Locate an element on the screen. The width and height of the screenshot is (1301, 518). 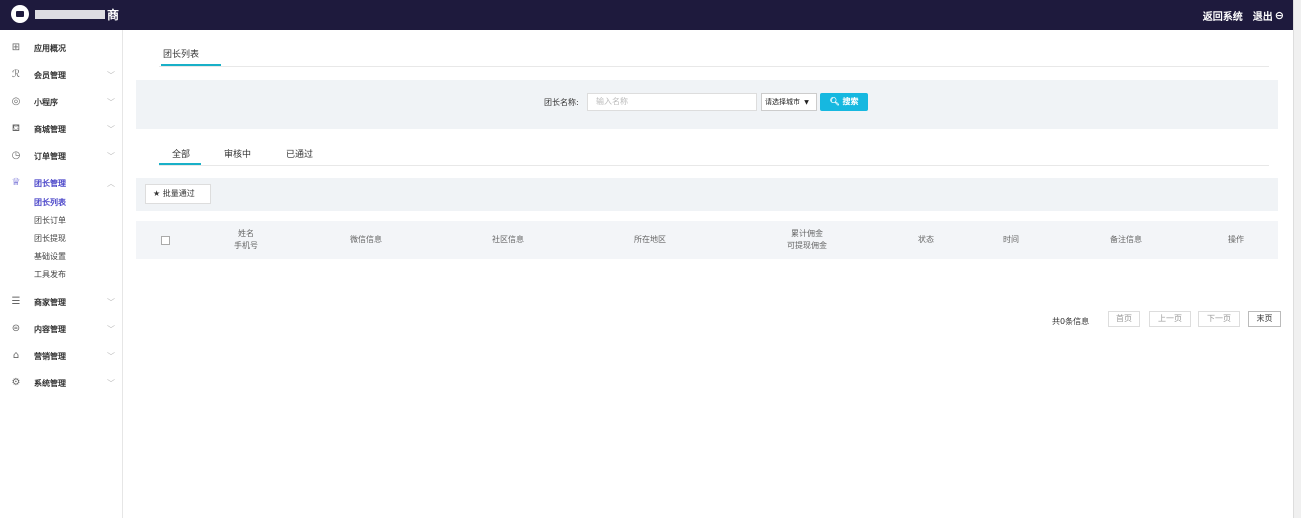
sidebar-item-content: ⊜ 内容管理 ﹀ is located at coordinates (61, 329).